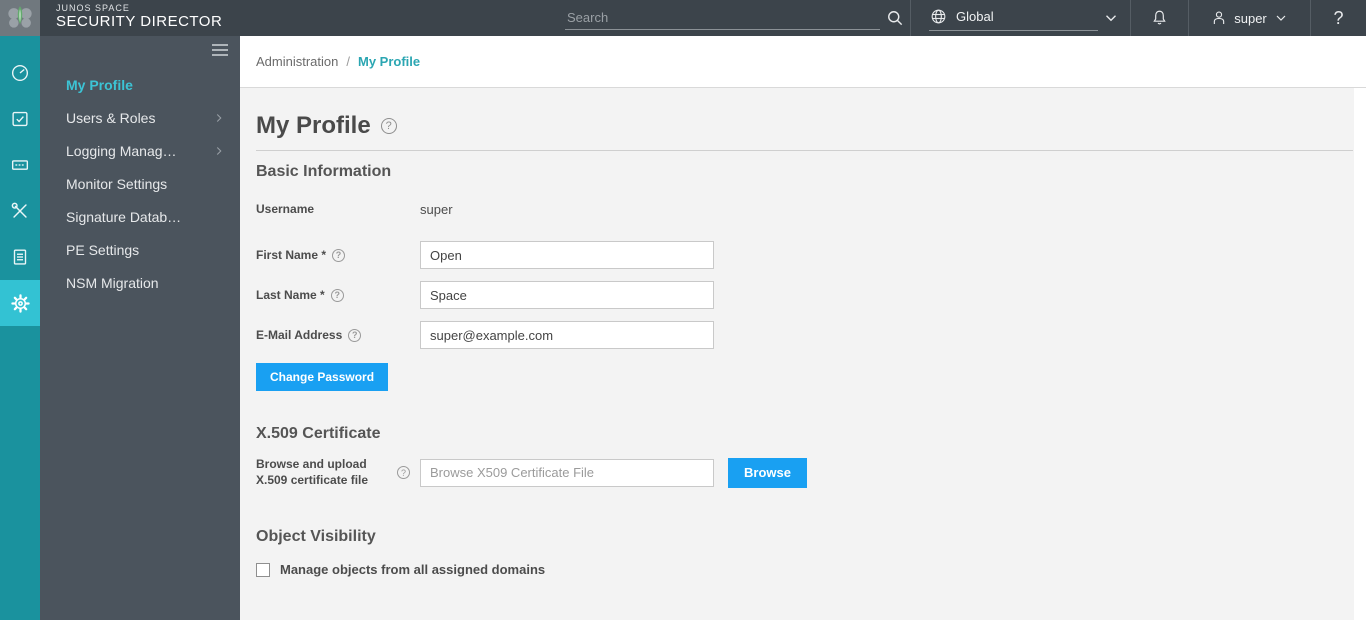 This screenshot has height=620, width=1366. I want to click on reports-document-icon, so click(20, 257).